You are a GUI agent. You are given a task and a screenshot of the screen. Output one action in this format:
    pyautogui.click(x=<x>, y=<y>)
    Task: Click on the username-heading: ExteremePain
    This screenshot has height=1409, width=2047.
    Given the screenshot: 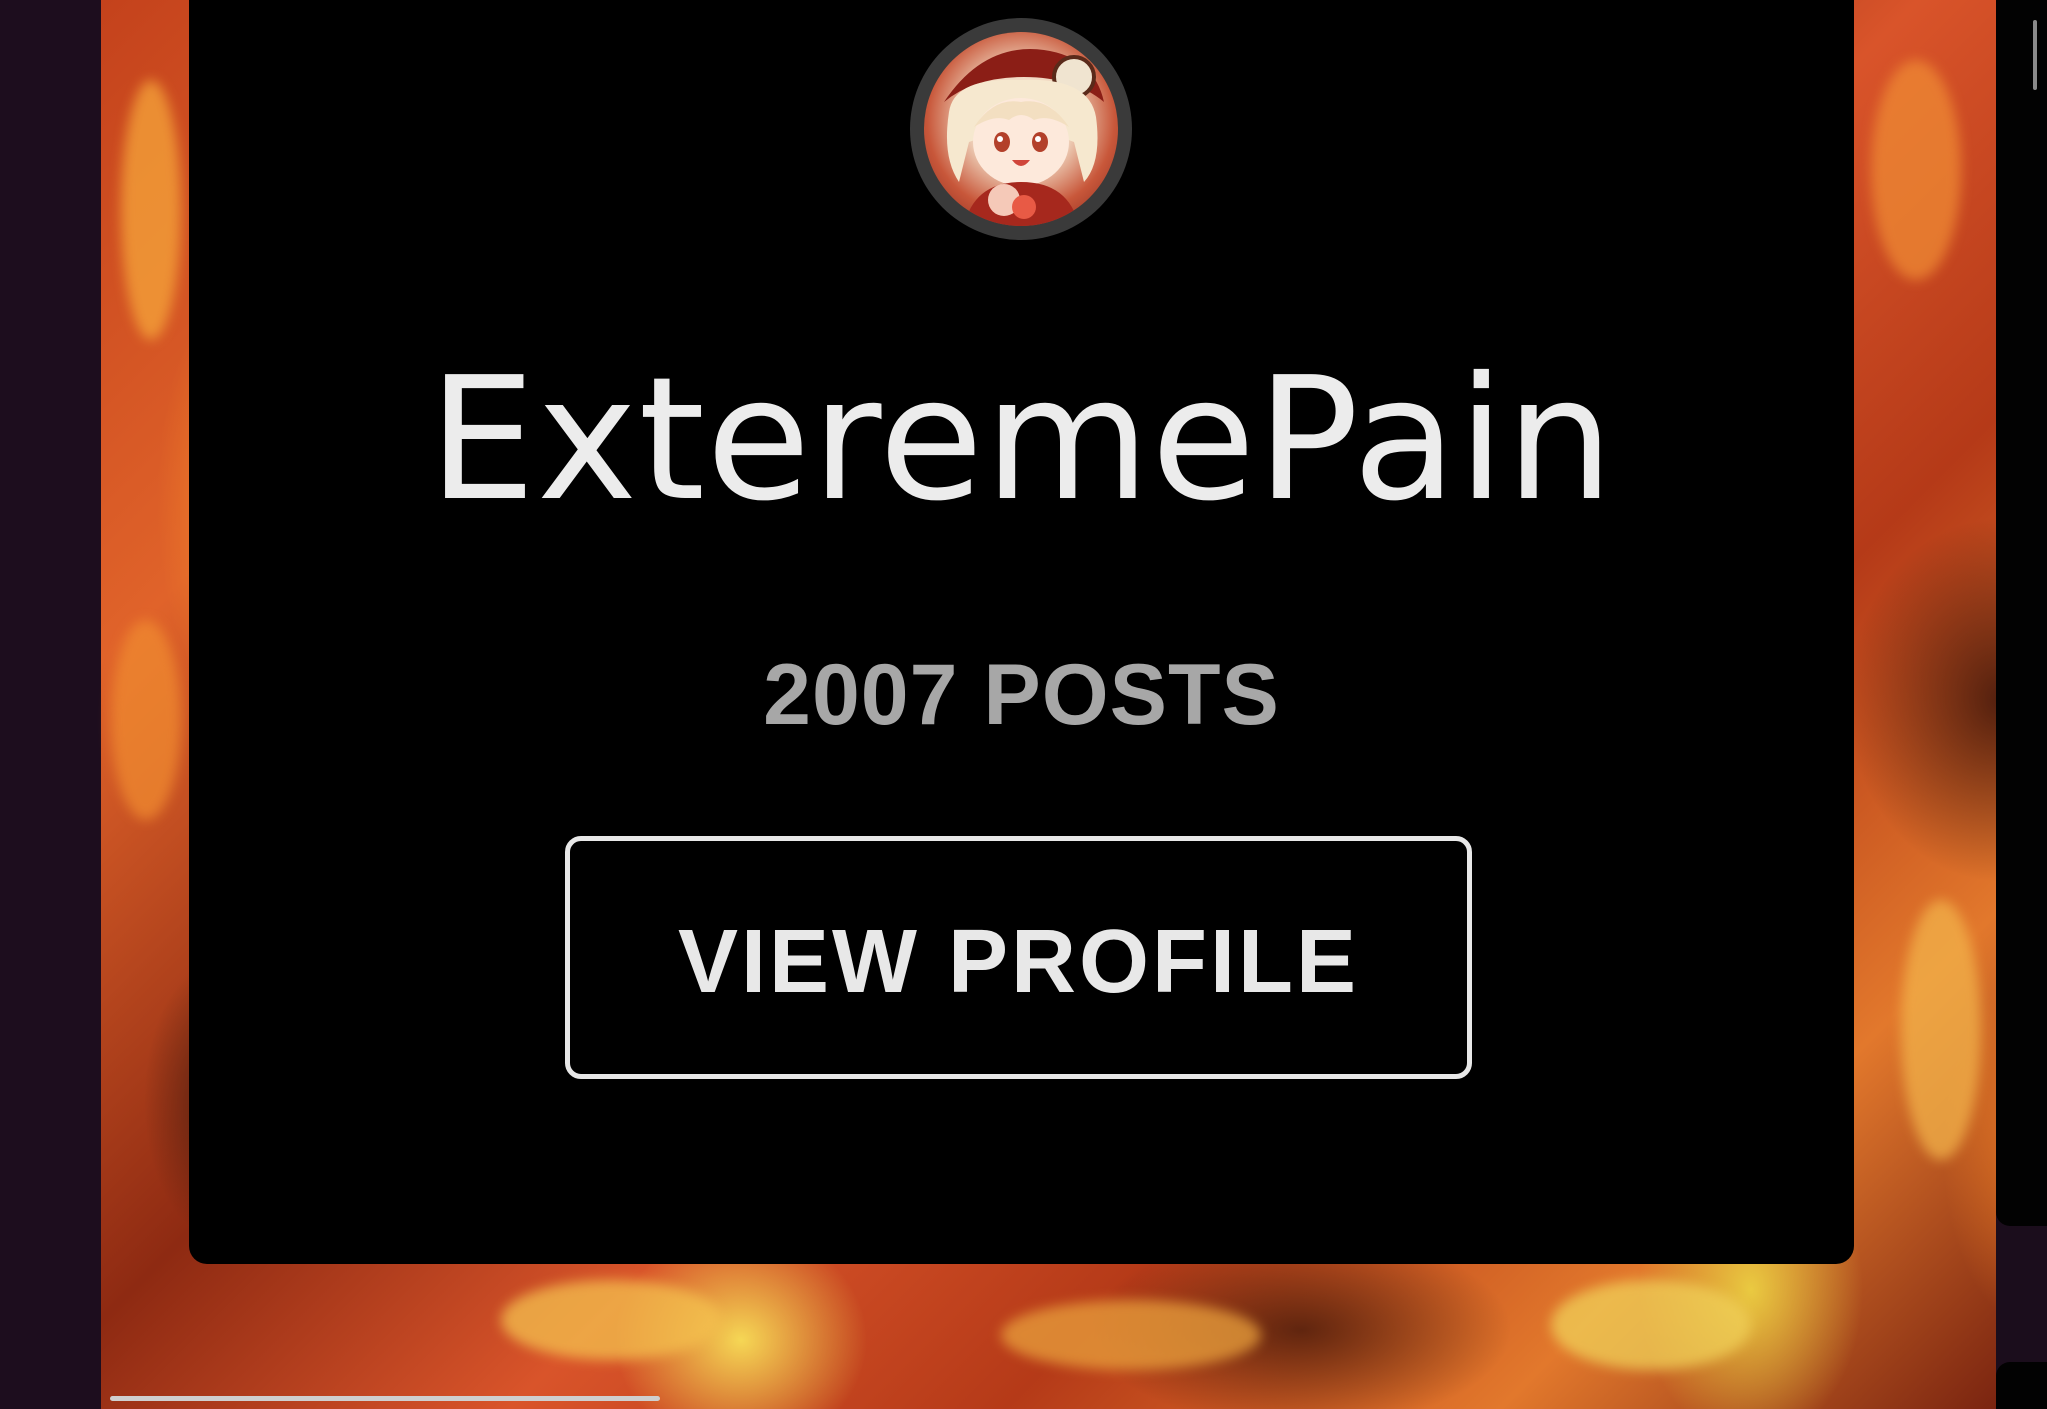 What is the action you would take?
    pyautogui.click(x=1021, y=440)
    